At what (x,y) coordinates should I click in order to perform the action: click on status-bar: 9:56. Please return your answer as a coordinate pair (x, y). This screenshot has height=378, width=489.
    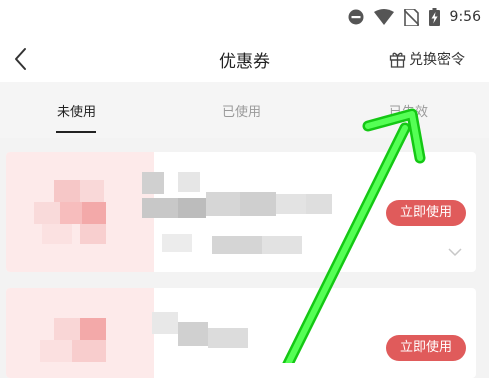
    Looking at the image, I should click on (244, 18).